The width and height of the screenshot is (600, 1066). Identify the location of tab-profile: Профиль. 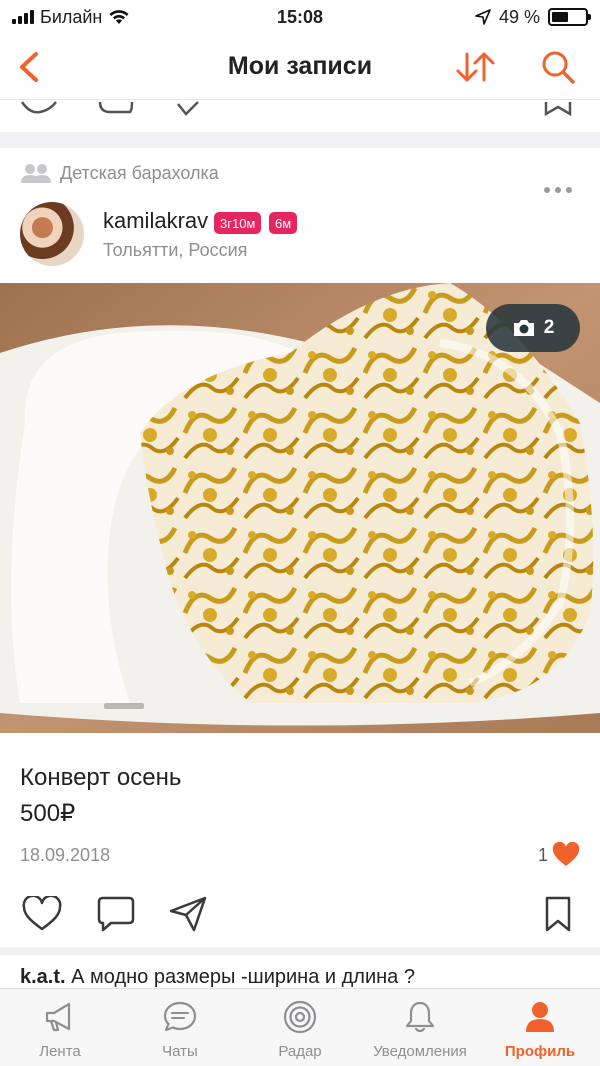
(540, 1027).